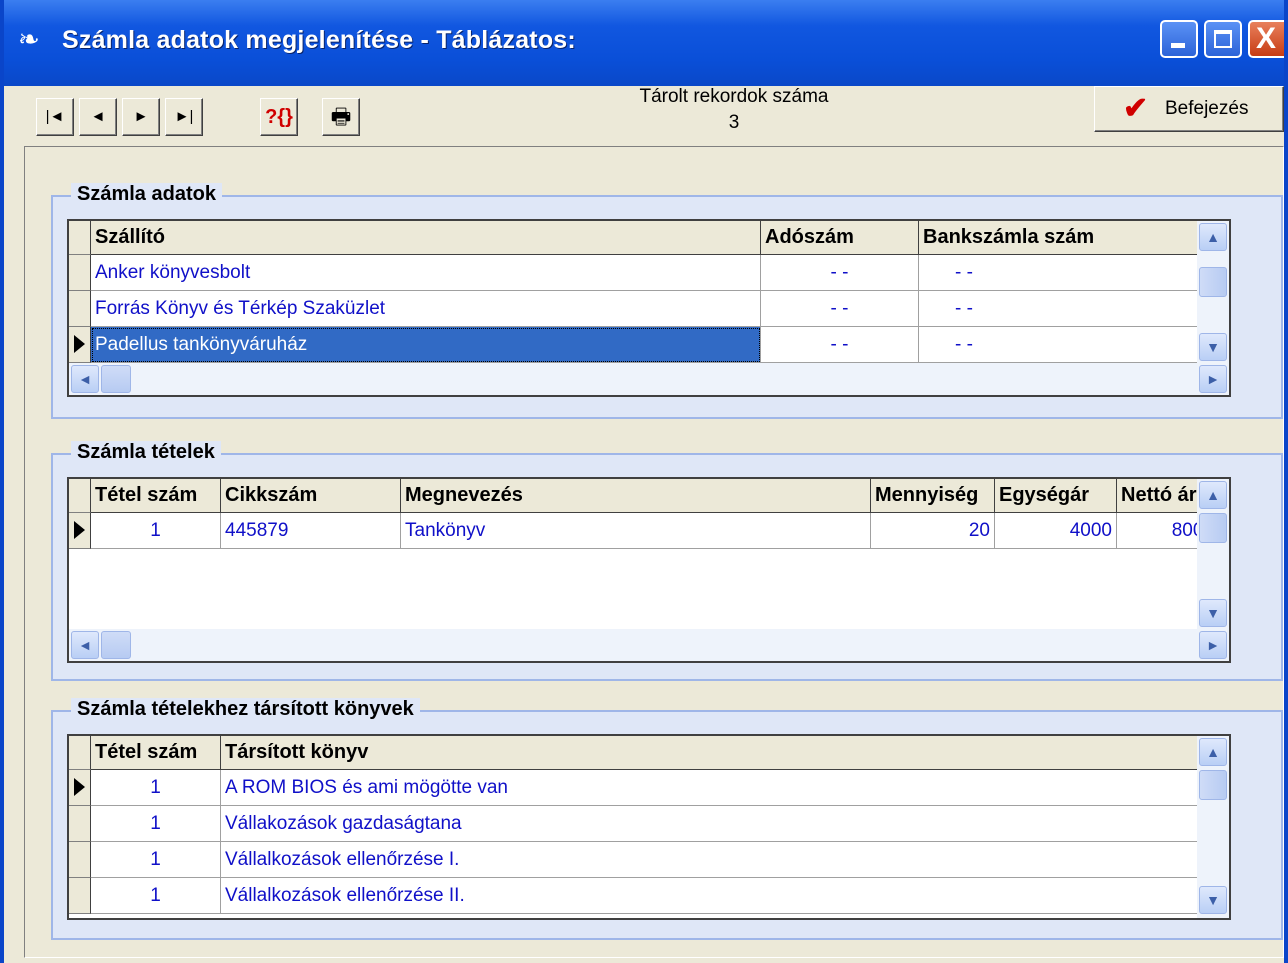 The image size is (1288, 963). Describe the element at coordinates (734, 96) in the screenshot. I see `record-count-label: Tárolt rekordok száma` at that location.